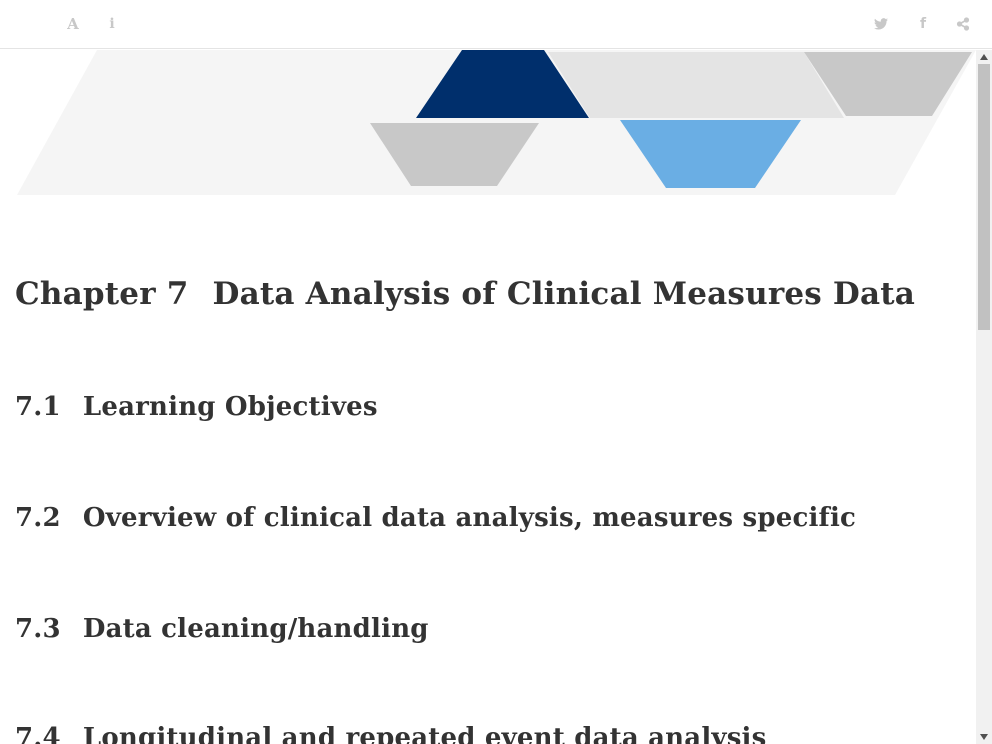  What do you see at coordinates (38, 733) in the screenshot?
I see `section-number: 7.4` at bounding box center [38, 733].